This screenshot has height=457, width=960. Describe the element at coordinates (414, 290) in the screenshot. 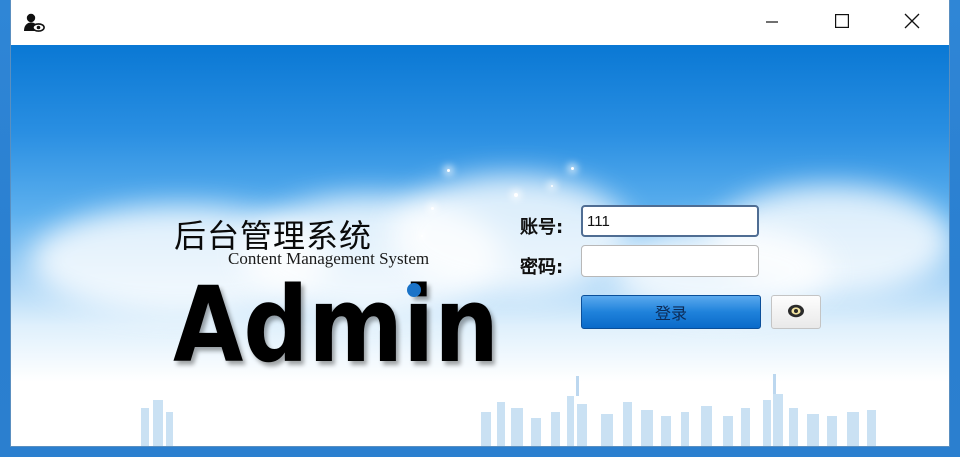

I see `logo-dot` at that location.